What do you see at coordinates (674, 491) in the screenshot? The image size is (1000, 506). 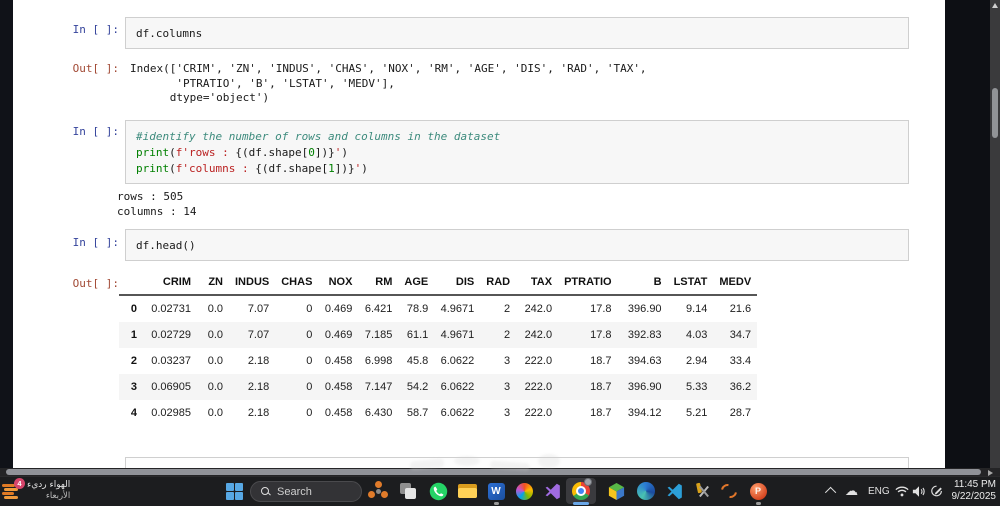 I see `taskbar-app-vscode` at bounding box center [674, 491].